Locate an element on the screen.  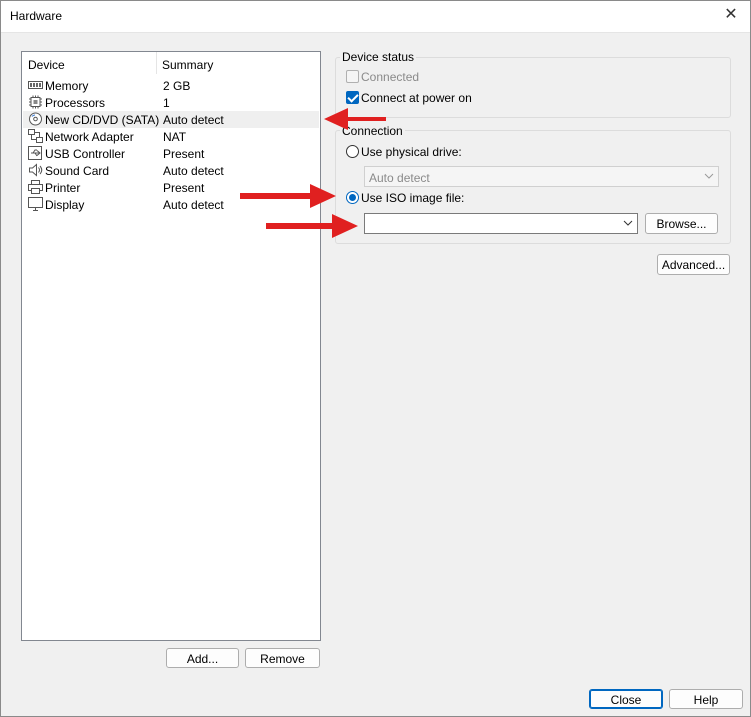
speaker-icon is located at coordinates (36, 170).